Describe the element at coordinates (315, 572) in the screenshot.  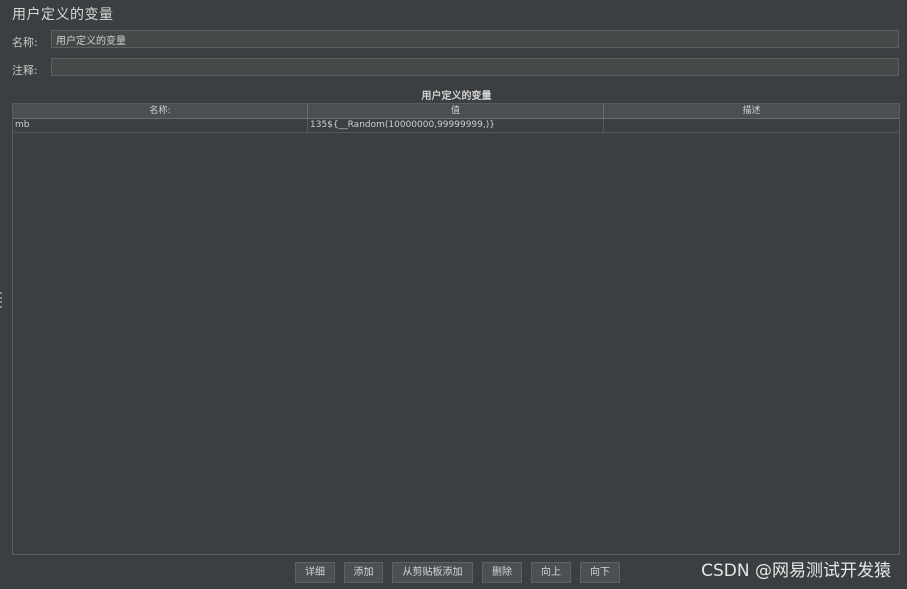
I see `detail-button: 详细` at that location.